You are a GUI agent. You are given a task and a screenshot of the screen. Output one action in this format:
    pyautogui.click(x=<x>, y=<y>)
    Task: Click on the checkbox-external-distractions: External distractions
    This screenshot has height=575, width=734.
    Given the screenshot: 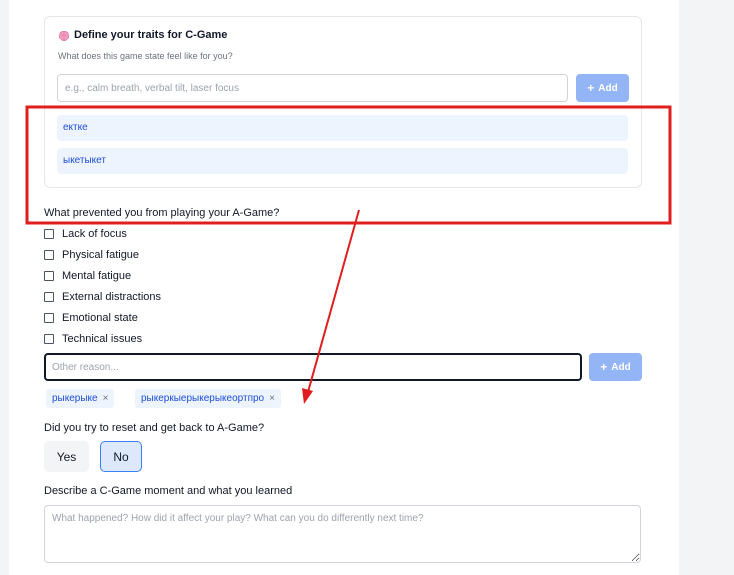 What is the action you would take?
    pyautogui.click(x=102, y=297)
    